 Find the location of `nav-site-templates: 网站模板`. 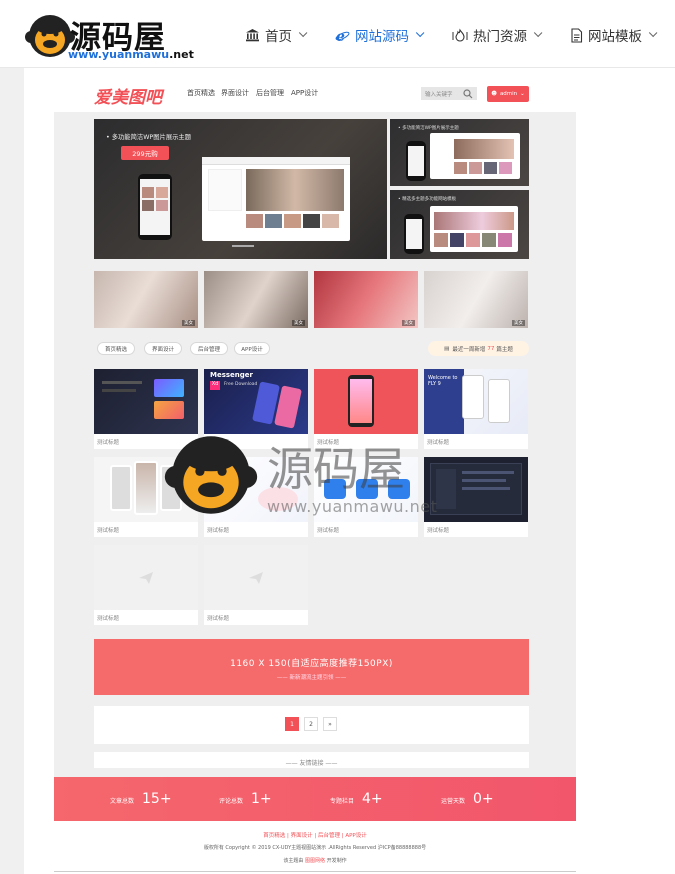

nav-site-templates: 网站模板 is located at coordinates (614, 35).